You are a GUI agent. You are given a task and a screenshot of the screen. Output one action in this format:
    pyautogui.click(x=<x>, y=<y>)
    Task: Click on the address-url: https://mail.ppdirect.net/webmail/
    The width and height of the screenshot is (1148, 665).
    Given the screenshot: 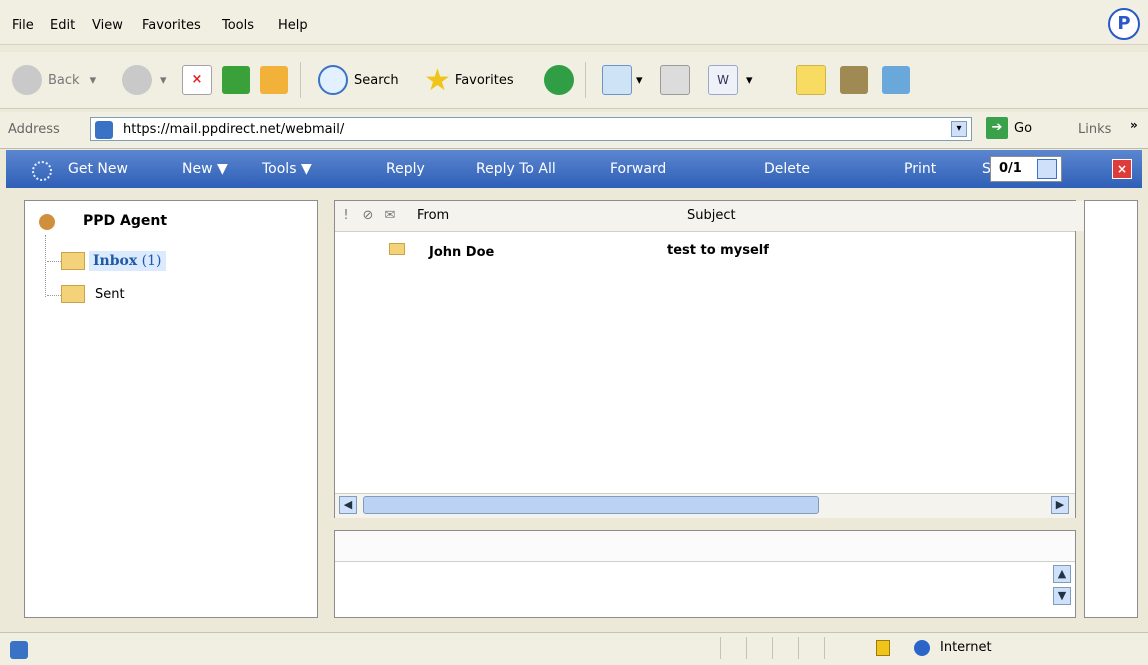 What is the action you would take?
    pyautogui.click(x=234, y=129)
    